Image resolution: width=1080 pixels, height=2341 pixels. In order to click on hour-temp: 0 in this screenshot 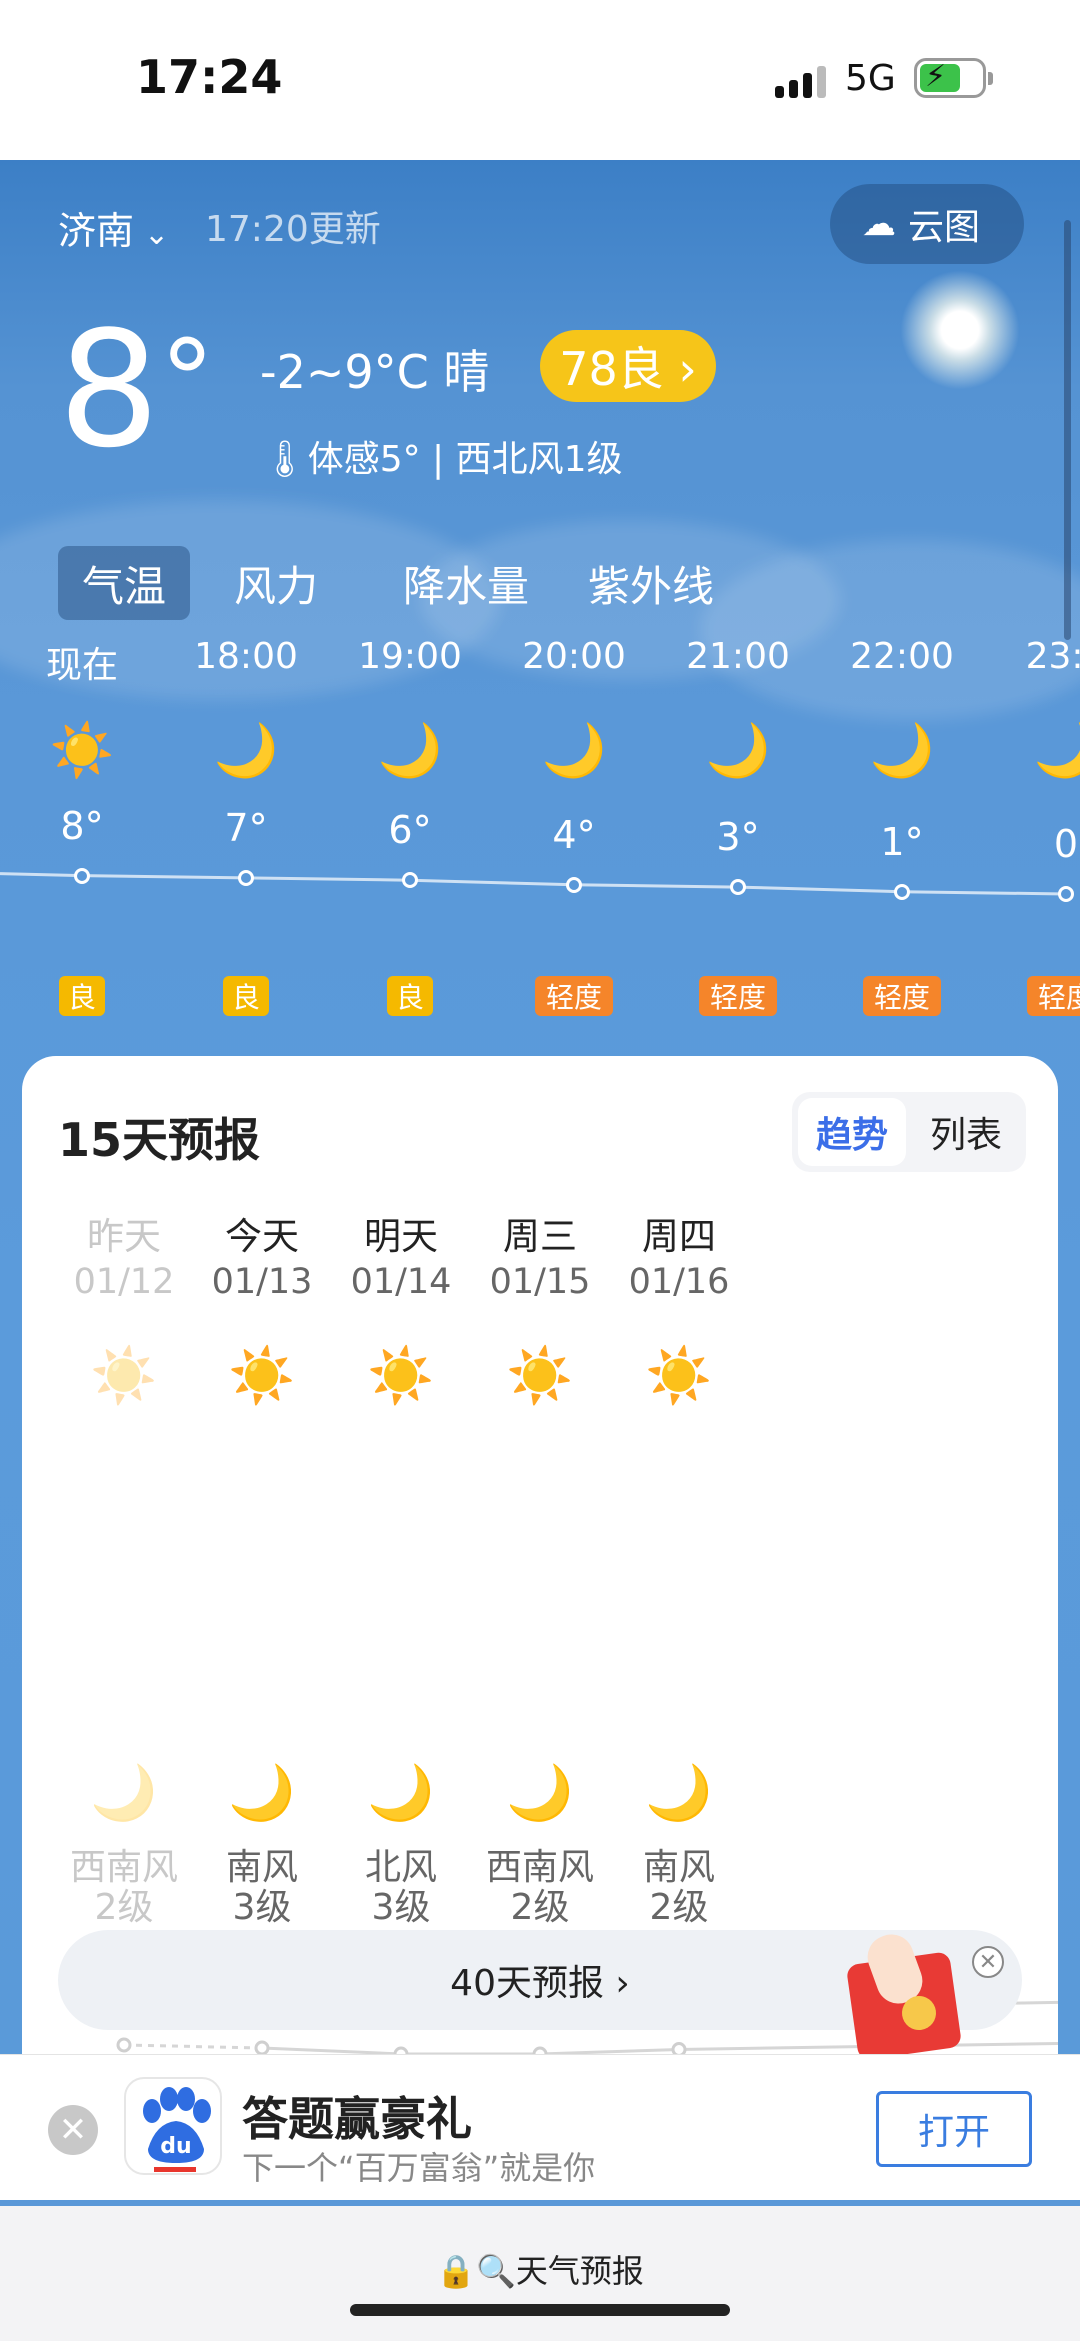, I will do `click(1066, 844)`.